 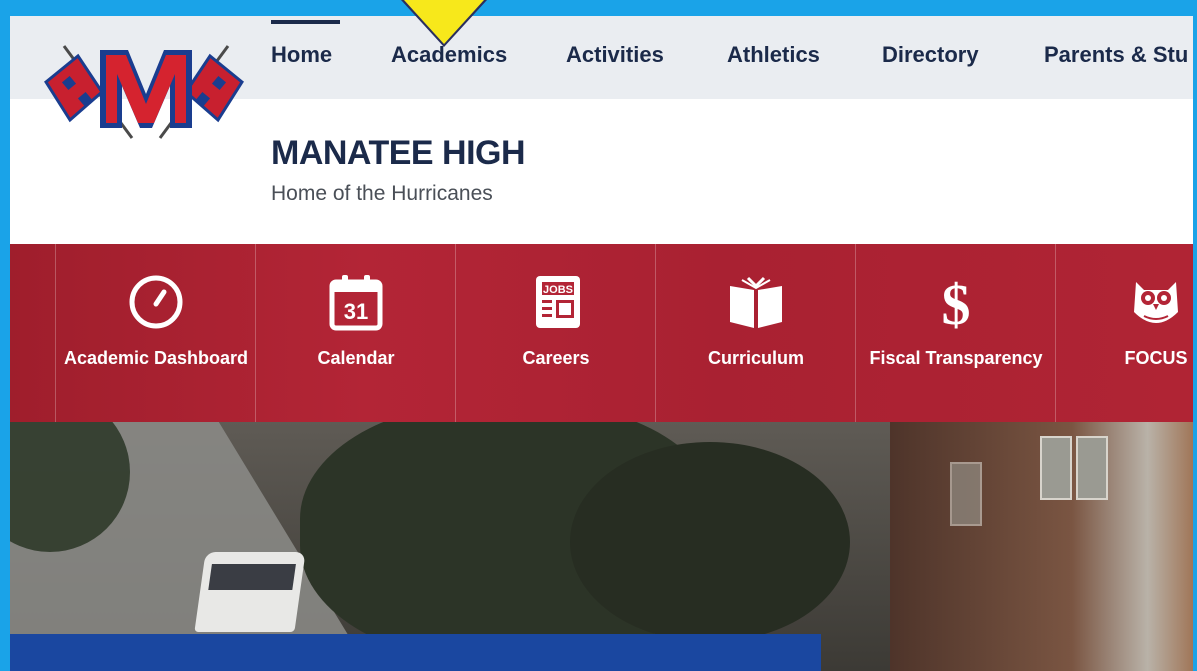 What do you see at coordinates (558, 302) in the screenshot?
I see `jobs-newspaper-icon: JOBS` at bounding box center [558, 302].